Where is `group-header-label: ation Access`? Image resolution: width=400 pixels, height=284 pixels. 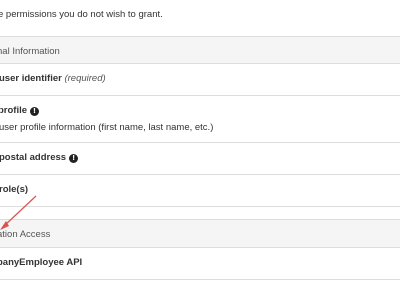 group-header-label: ation Access is located at coordinates (25, 234).